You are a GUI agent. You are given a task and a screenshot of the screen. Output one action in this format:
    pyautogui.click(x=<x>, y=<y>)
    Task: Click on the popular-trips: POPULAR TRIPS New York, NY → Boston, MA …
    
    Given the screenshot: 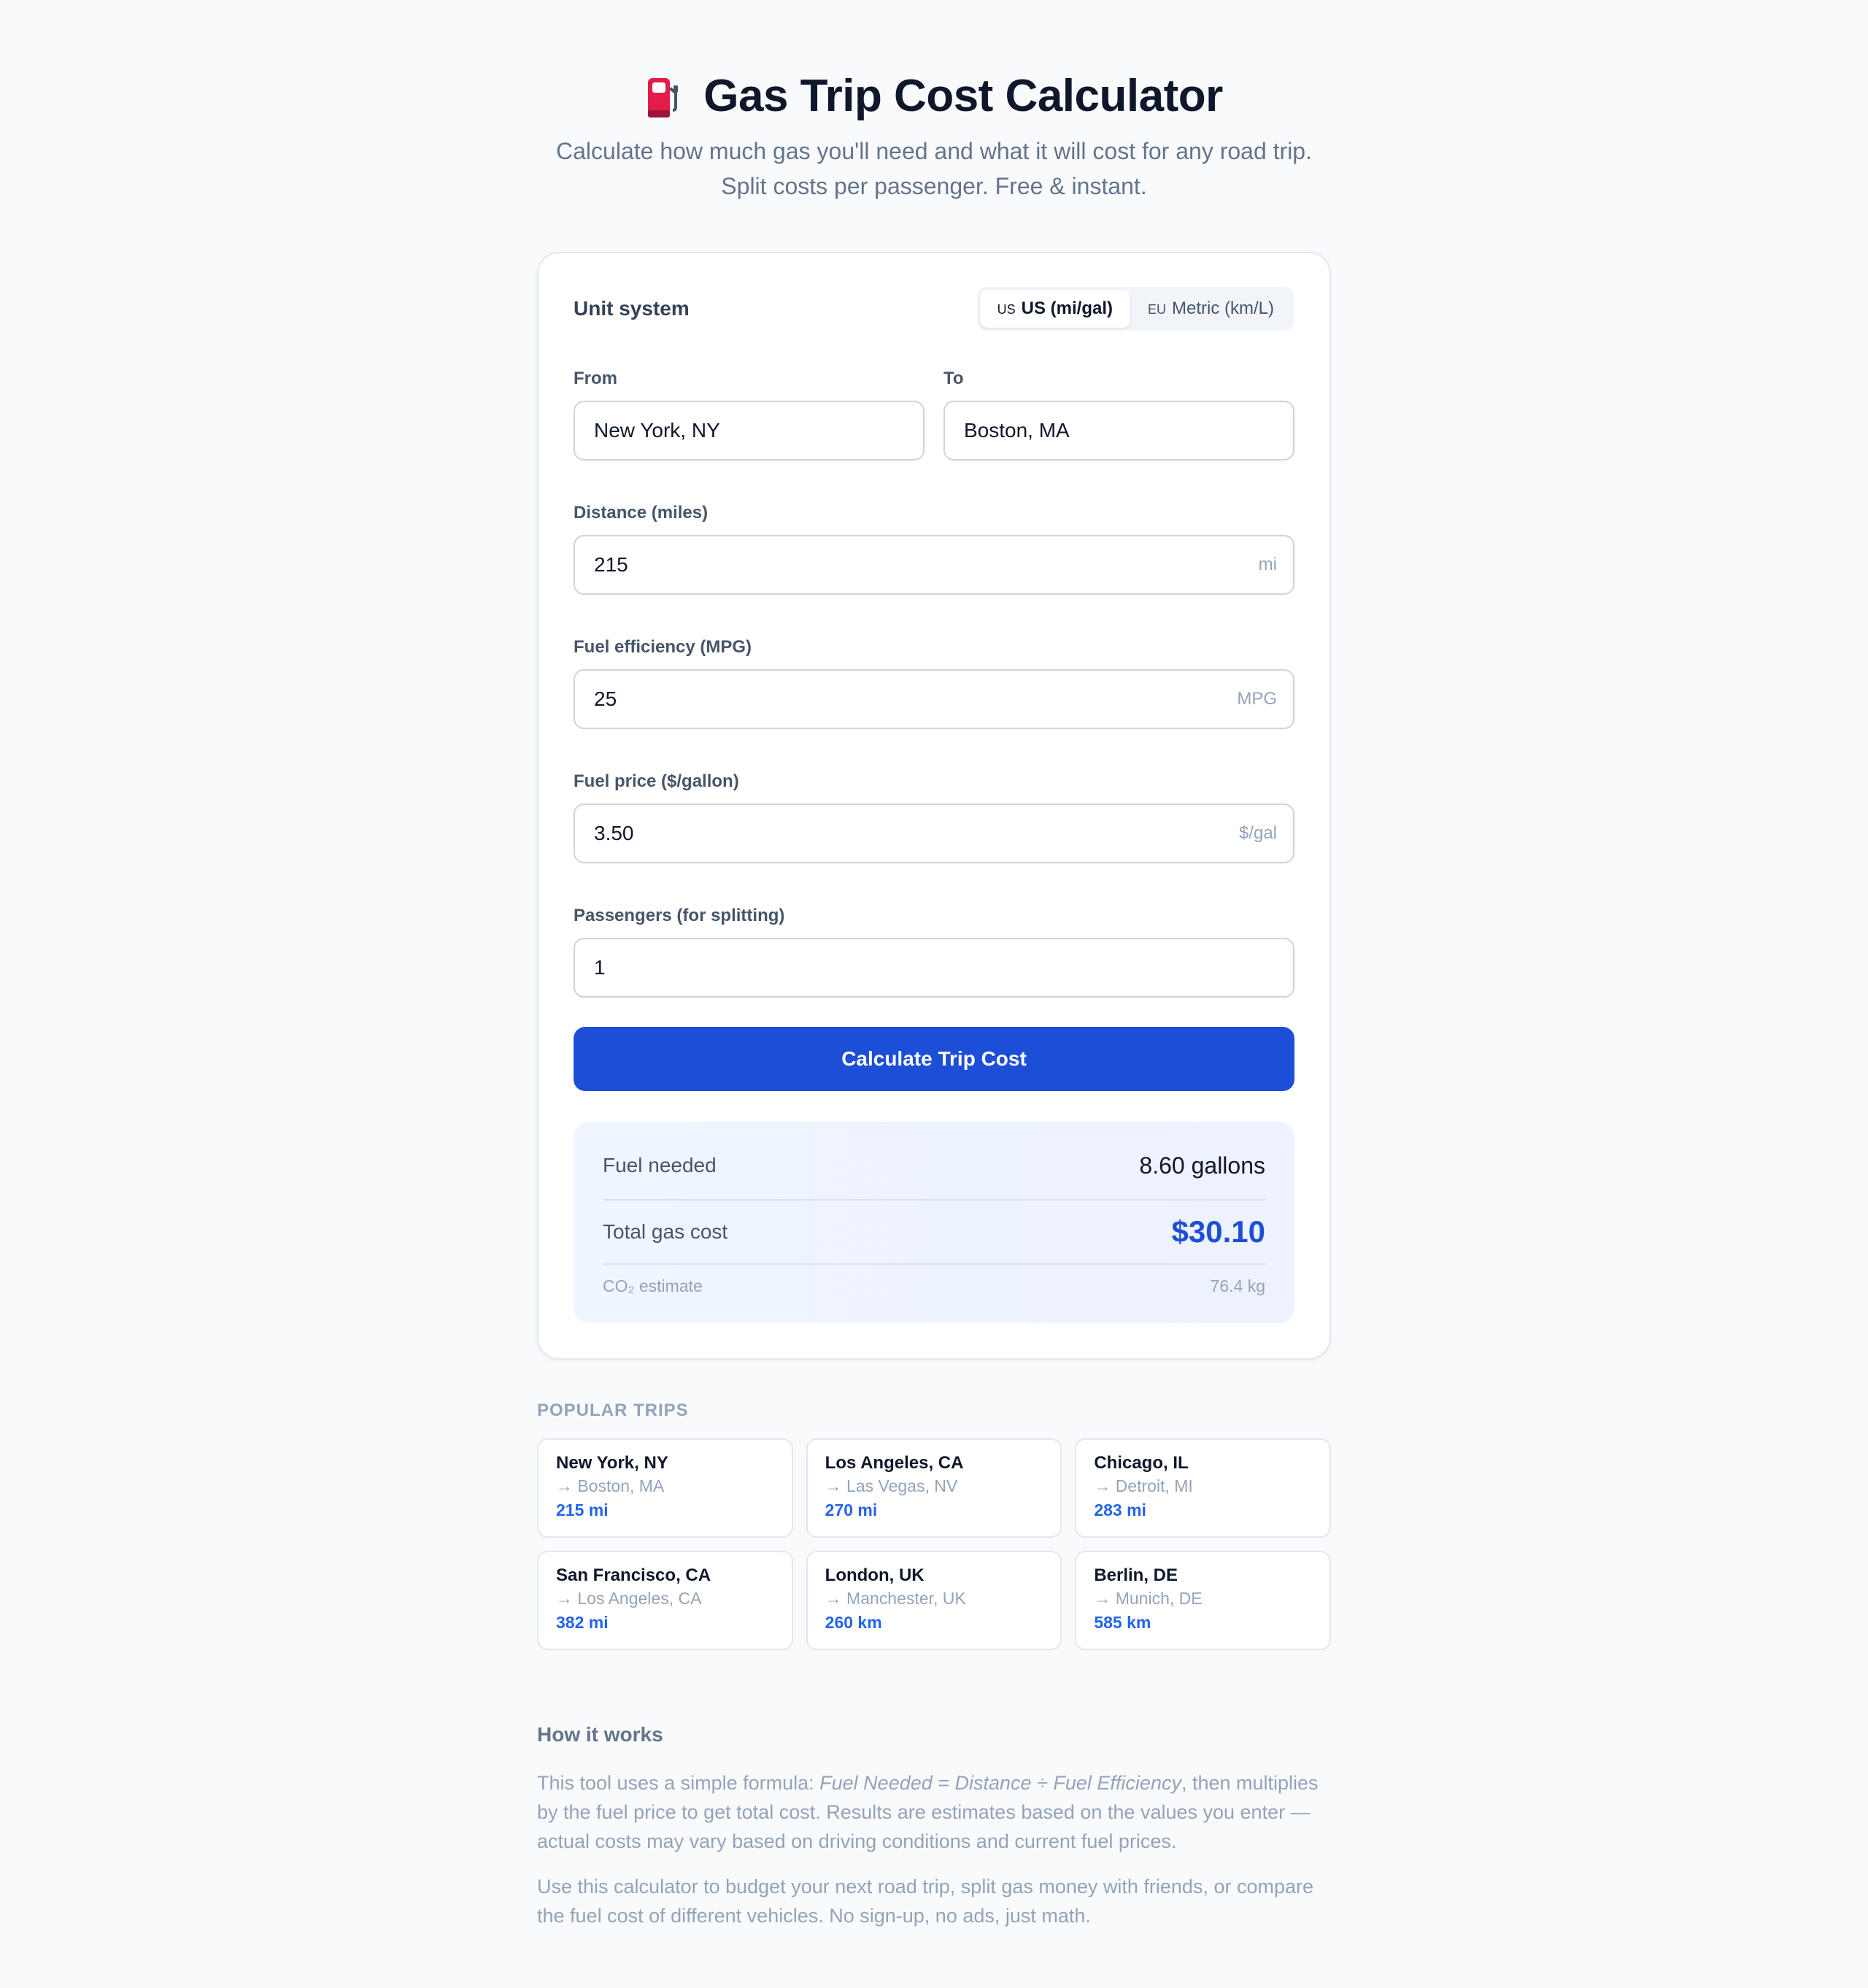 What is the action you would take?
    pyautogui.click(x=934, y=1525)
    